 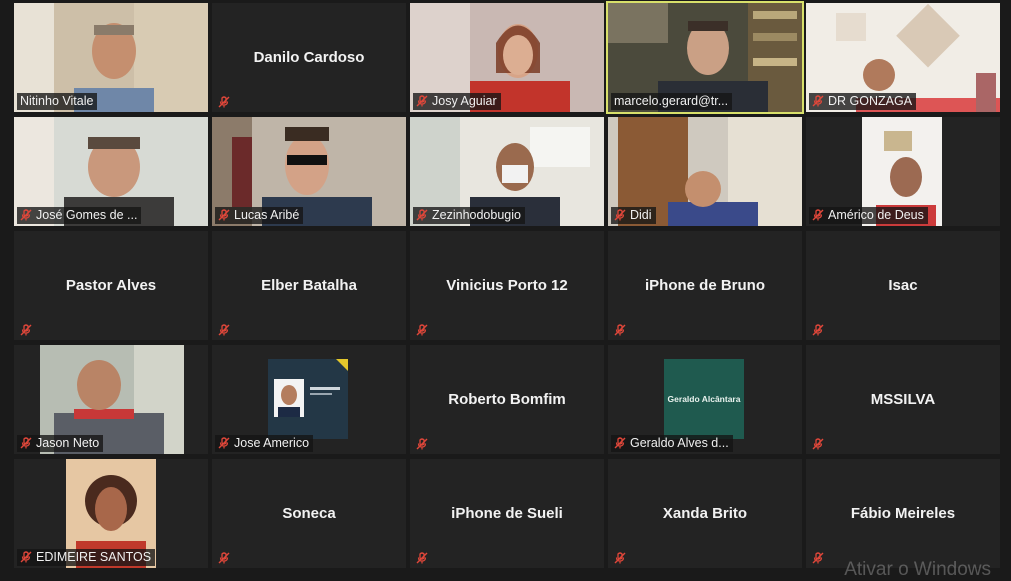 I want to click on participant-tile: Danilo Cardoso, so click(x=309, y=57).